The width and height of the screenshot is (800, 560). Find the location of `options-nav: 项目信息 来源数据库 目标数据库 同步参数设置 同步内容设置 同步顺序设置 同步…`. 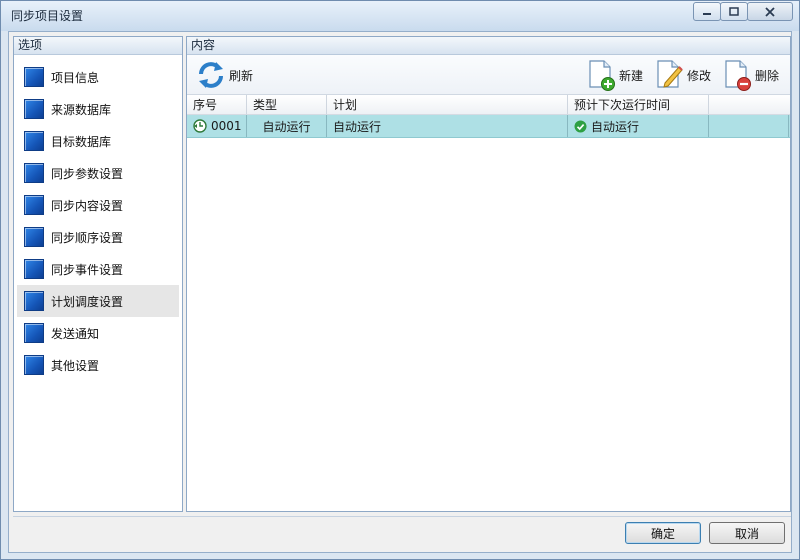

options-nav: 项目信息 来源数据库 目标数据库 同步参数设置 同步内容设置 同步顺序设置 同步… is located at coordinates (98, 218).